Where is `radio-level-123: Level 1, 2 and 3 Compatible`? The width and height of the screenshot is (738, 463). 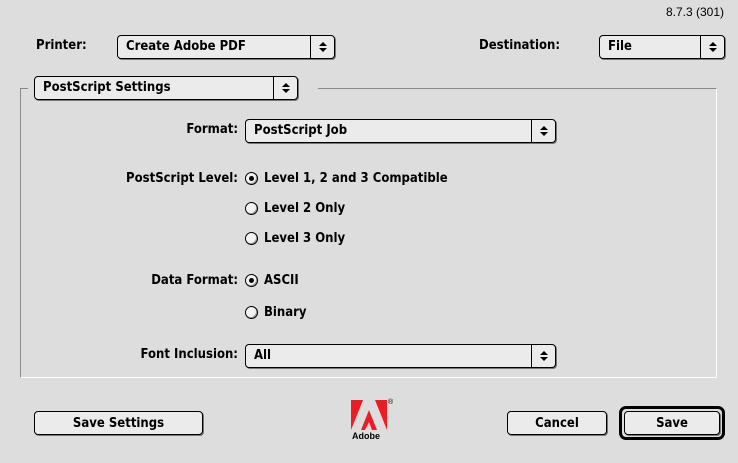
radio-level-123: Level 1, 2 and 3 Compatible is located at coordinates (346, 178).